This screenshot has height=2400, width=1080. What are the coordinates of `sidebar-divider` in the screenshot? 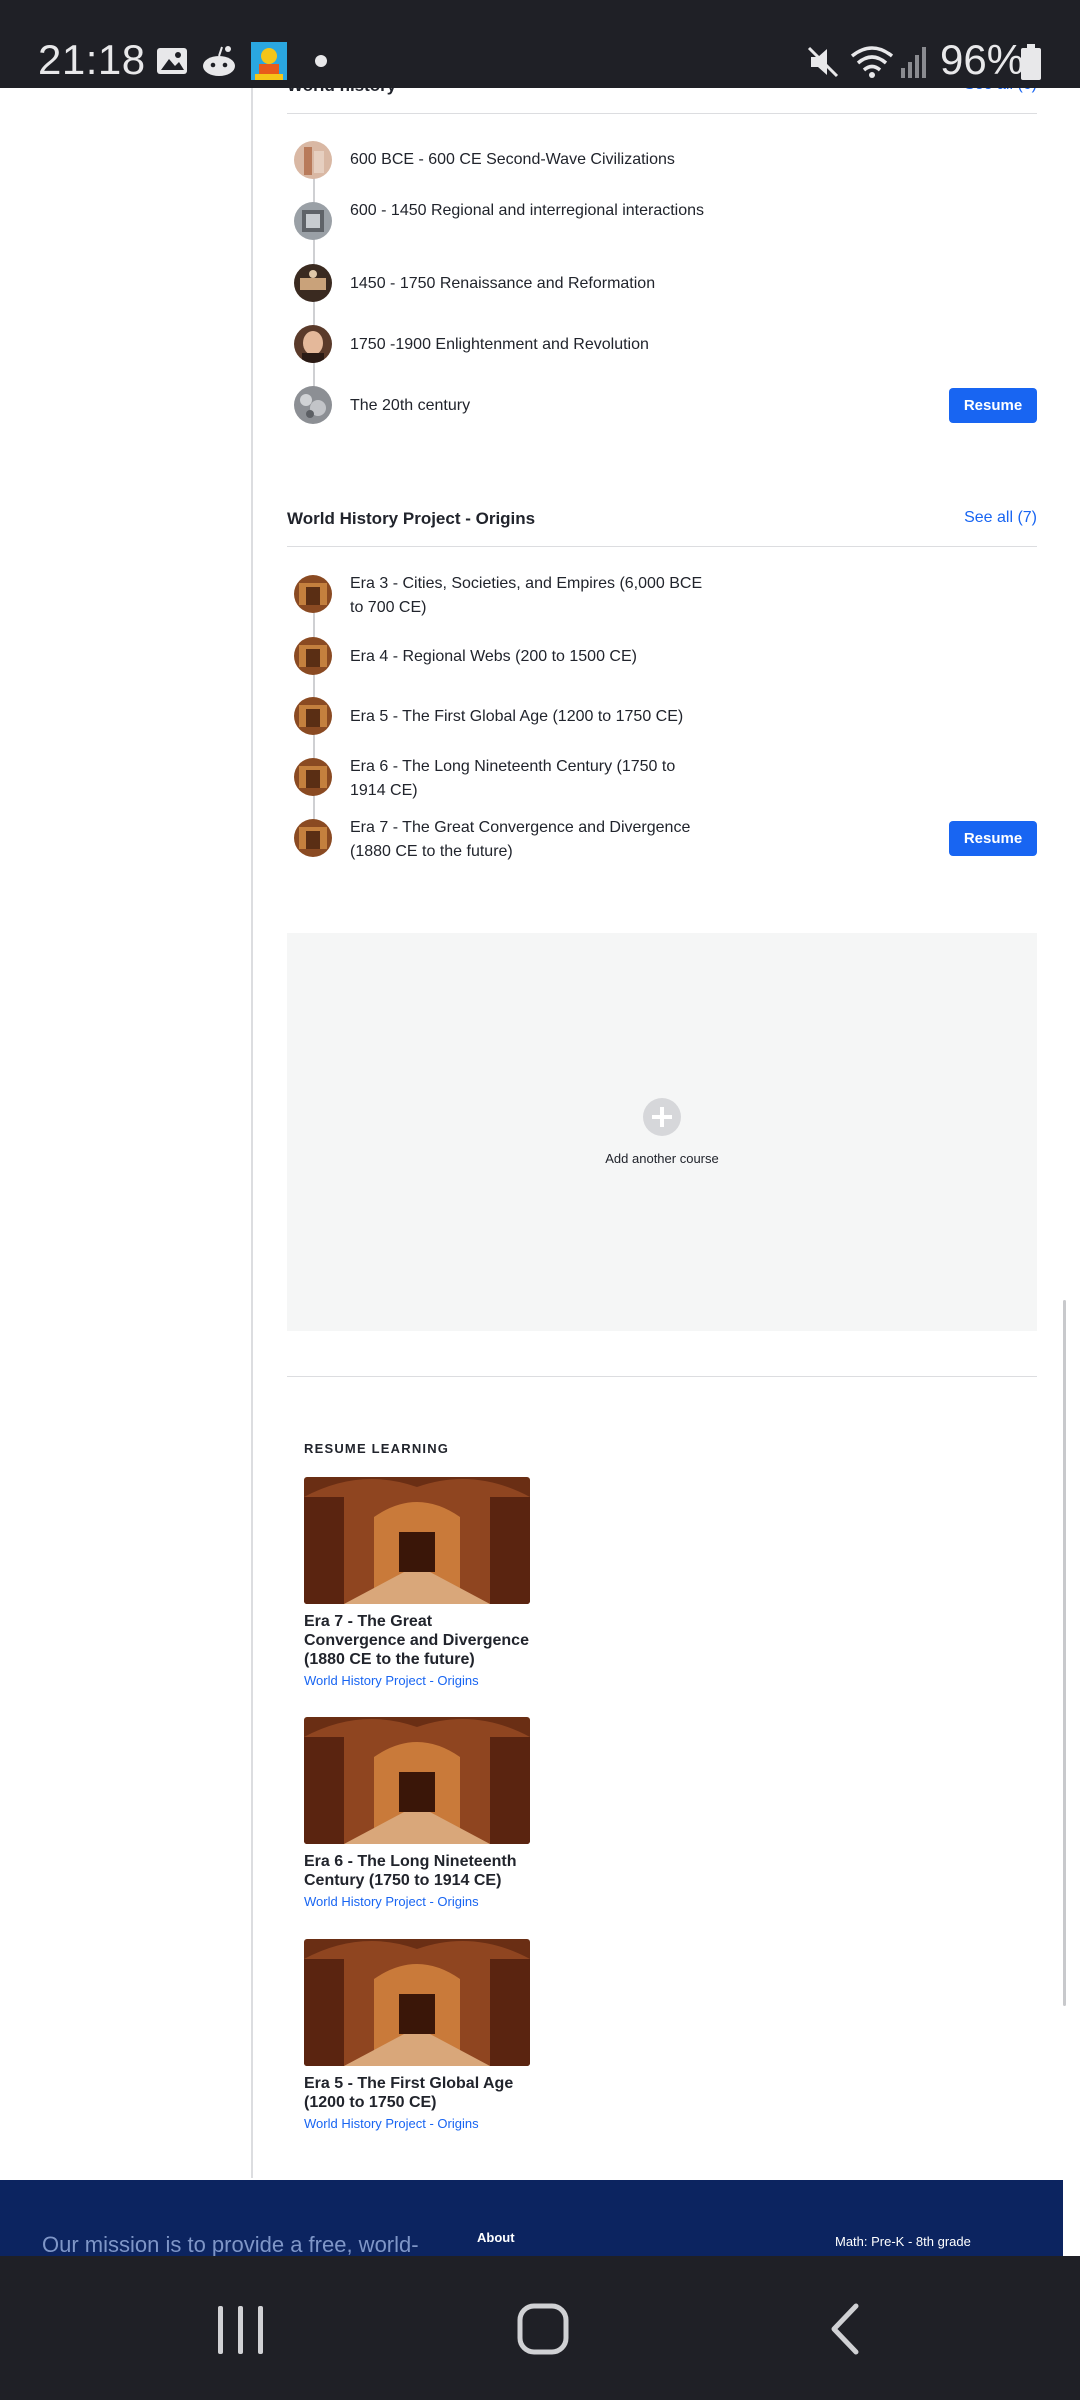 It's located at (252, 1133).